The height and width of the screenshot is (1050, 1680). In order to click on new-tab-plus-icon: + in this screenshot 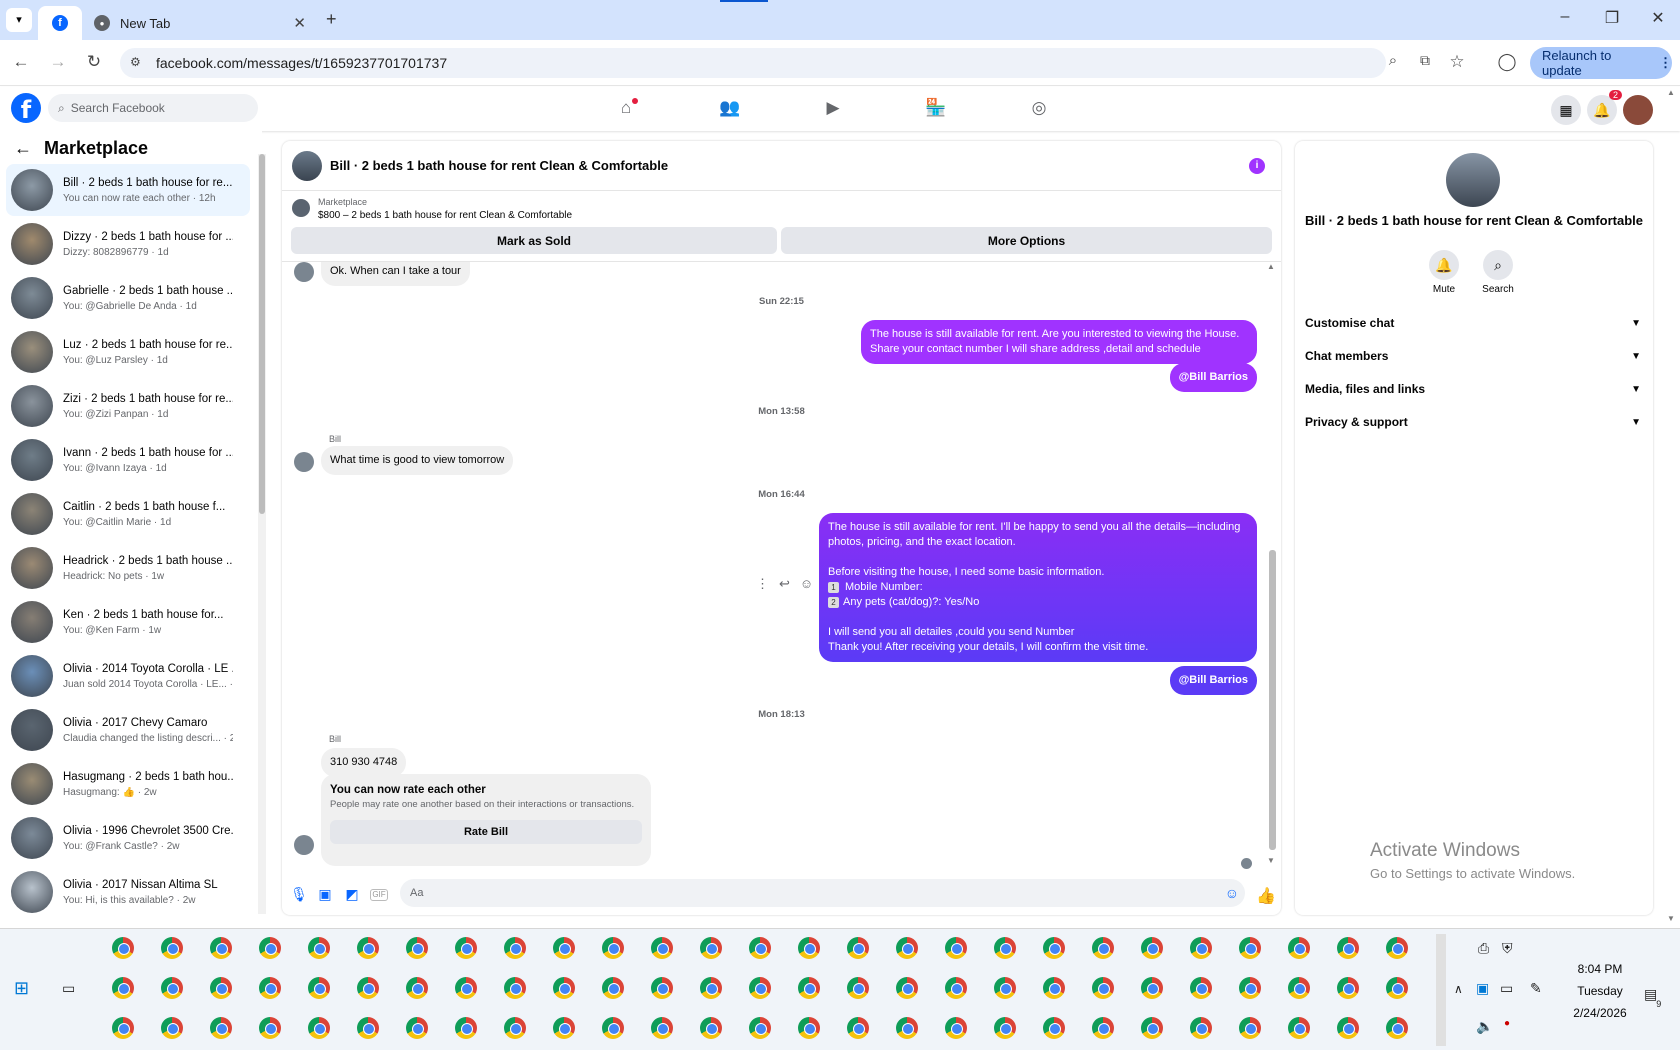, I will do `click(331, 19)`.